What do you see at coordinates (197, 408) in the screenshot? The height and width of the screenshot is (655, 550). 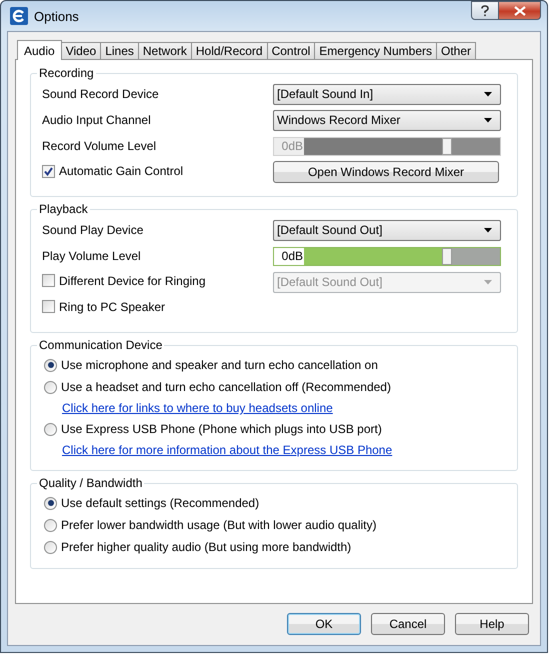 I see `link: Click here for links to where to buy headsets online` at bounding box center [197, 408].